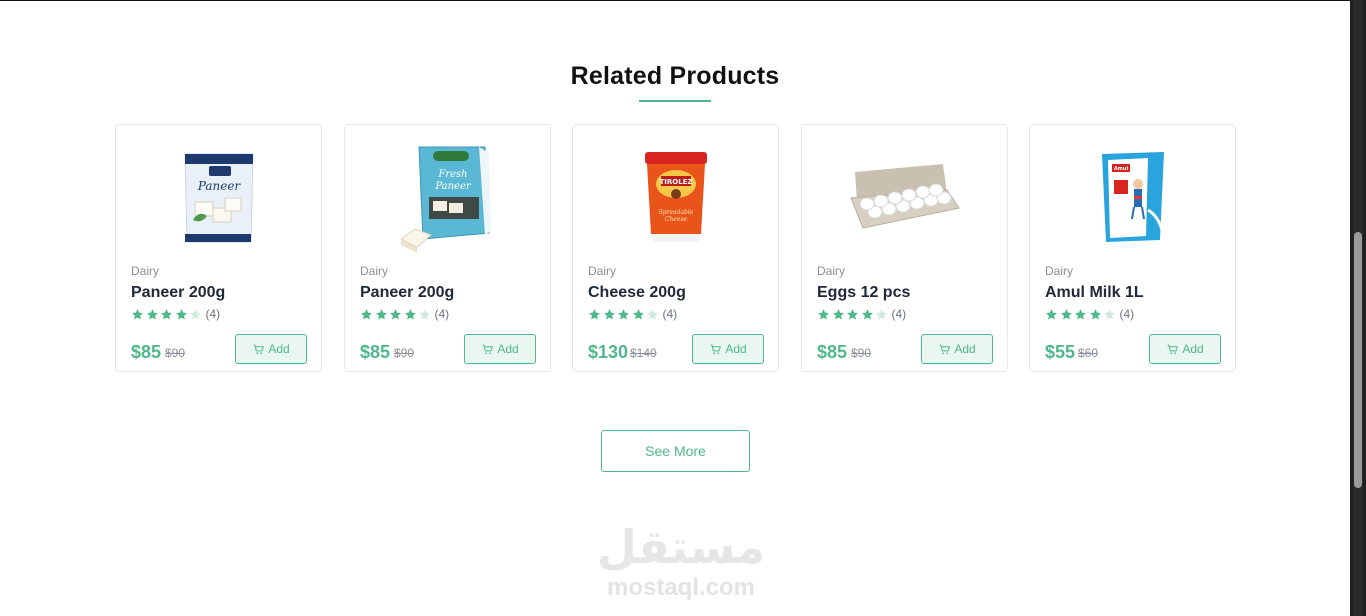 This screenshot has height=616, width=1366. I want to click on title-underline, so click(675, 101).